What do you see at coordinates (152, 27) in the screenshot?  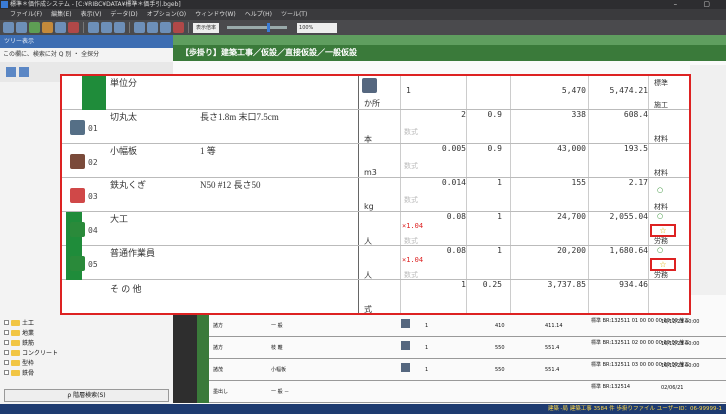 I see `redo-icon` at bounding box center [152, 27].